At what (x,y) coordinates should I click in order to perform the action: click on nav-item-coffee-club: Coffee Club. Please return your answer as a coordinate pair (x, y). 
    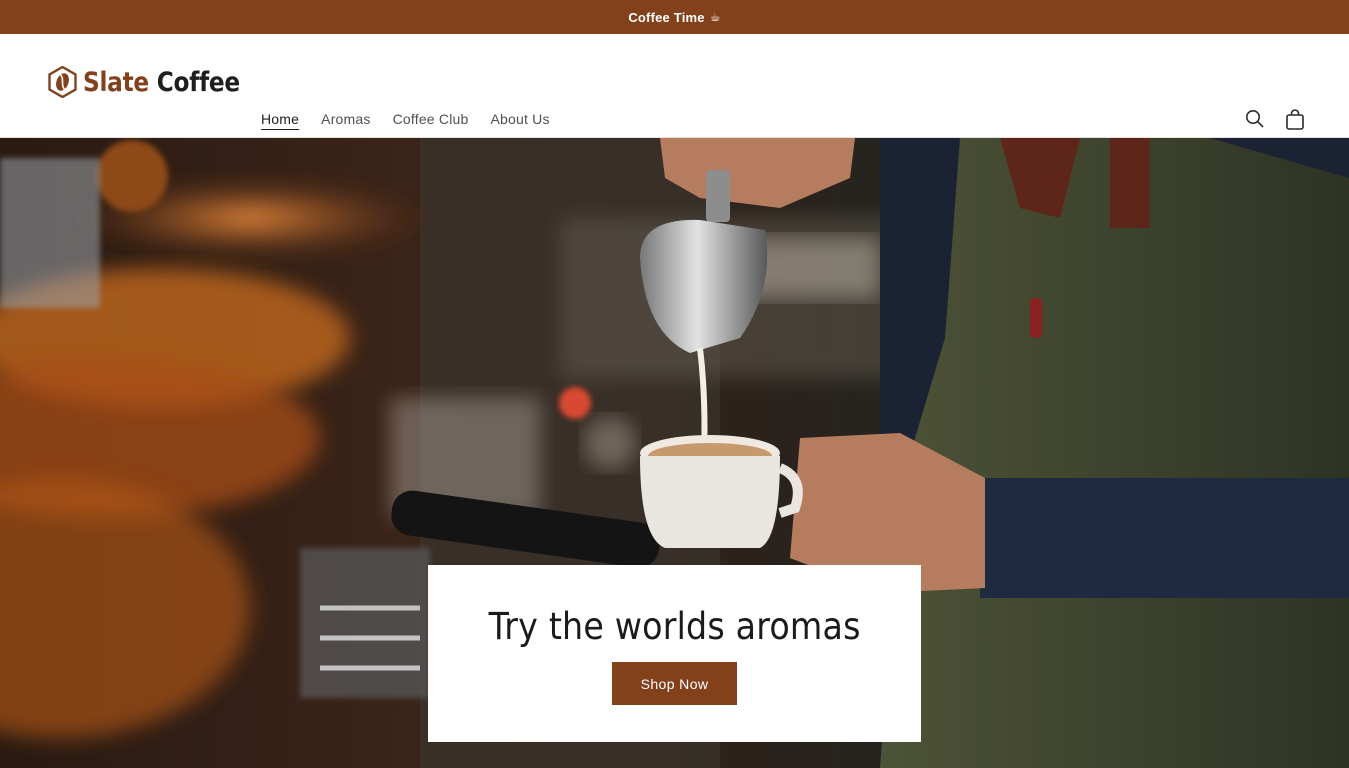
    Looking at the image, I should click on (431, 119).